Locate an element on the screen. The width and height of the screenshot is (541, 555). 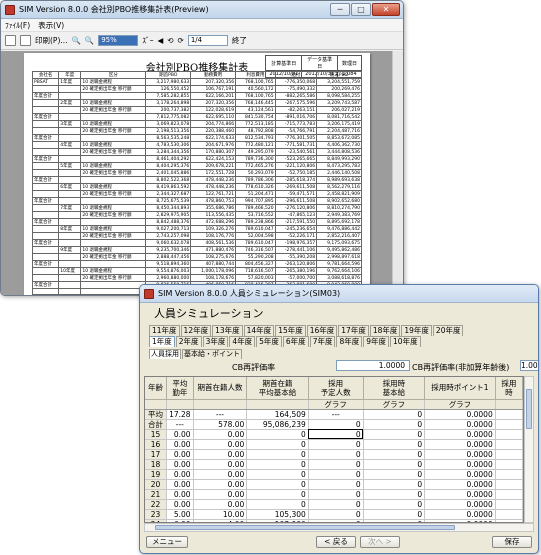
tab-year: 7年度 is located at coordinates (322, 341).